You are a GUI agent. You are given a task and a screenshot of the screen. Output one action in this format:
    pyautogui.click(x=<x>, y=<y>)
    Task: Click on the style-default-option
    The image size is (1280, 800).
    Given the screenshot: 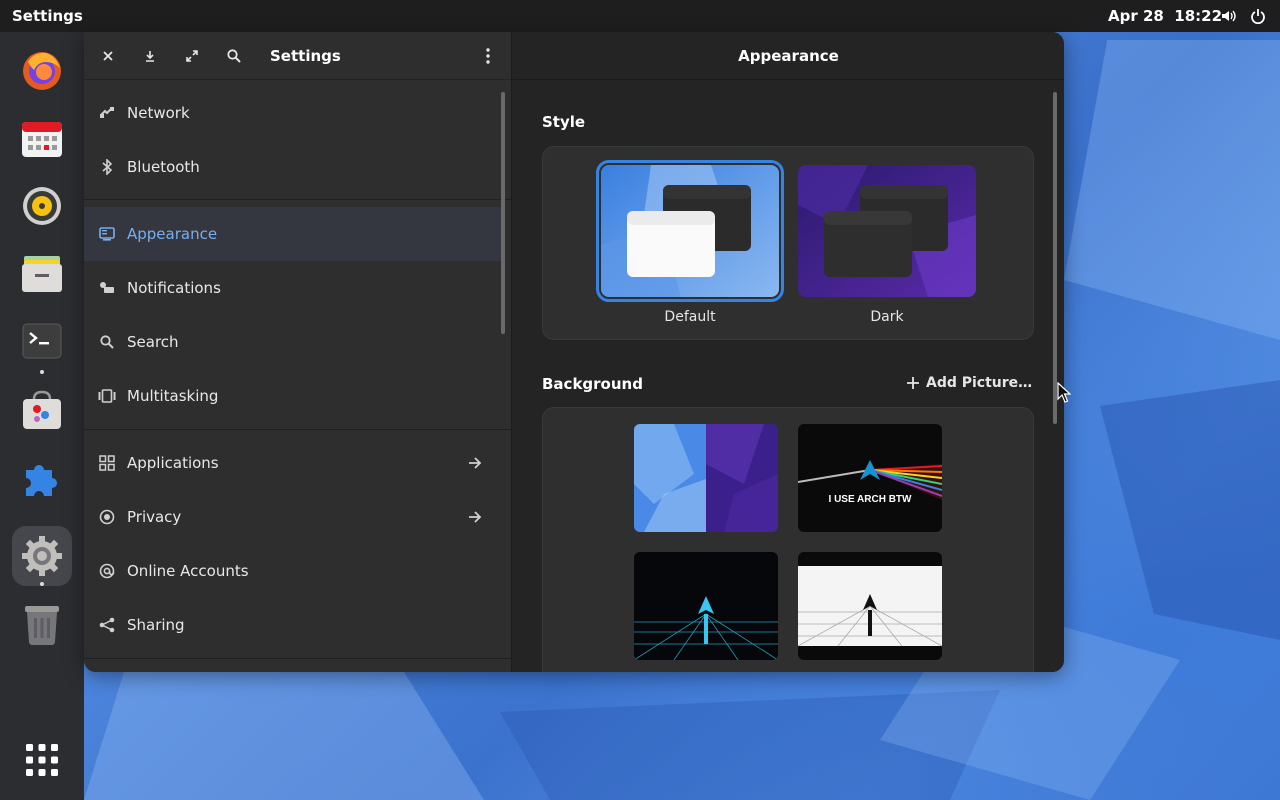 What is the action you would take?
    pyautogui.click(x=690, y=231)
    